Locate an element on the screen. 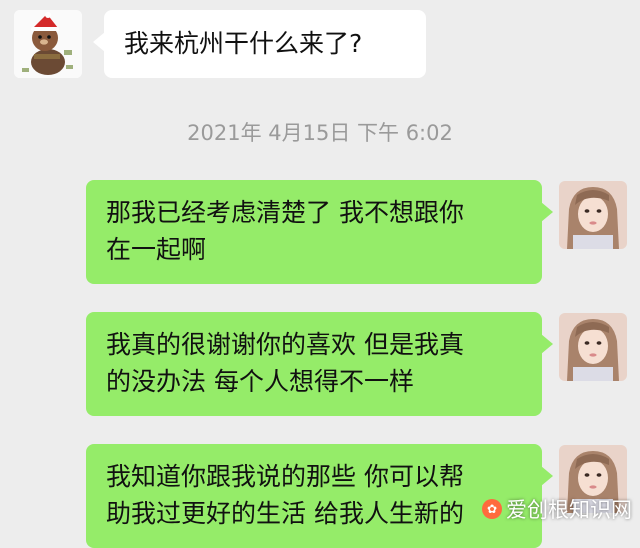 This screenshot has height=548, width=640. watermark: ✿ 爱创根知识网 is located at coordinates (557, 509).